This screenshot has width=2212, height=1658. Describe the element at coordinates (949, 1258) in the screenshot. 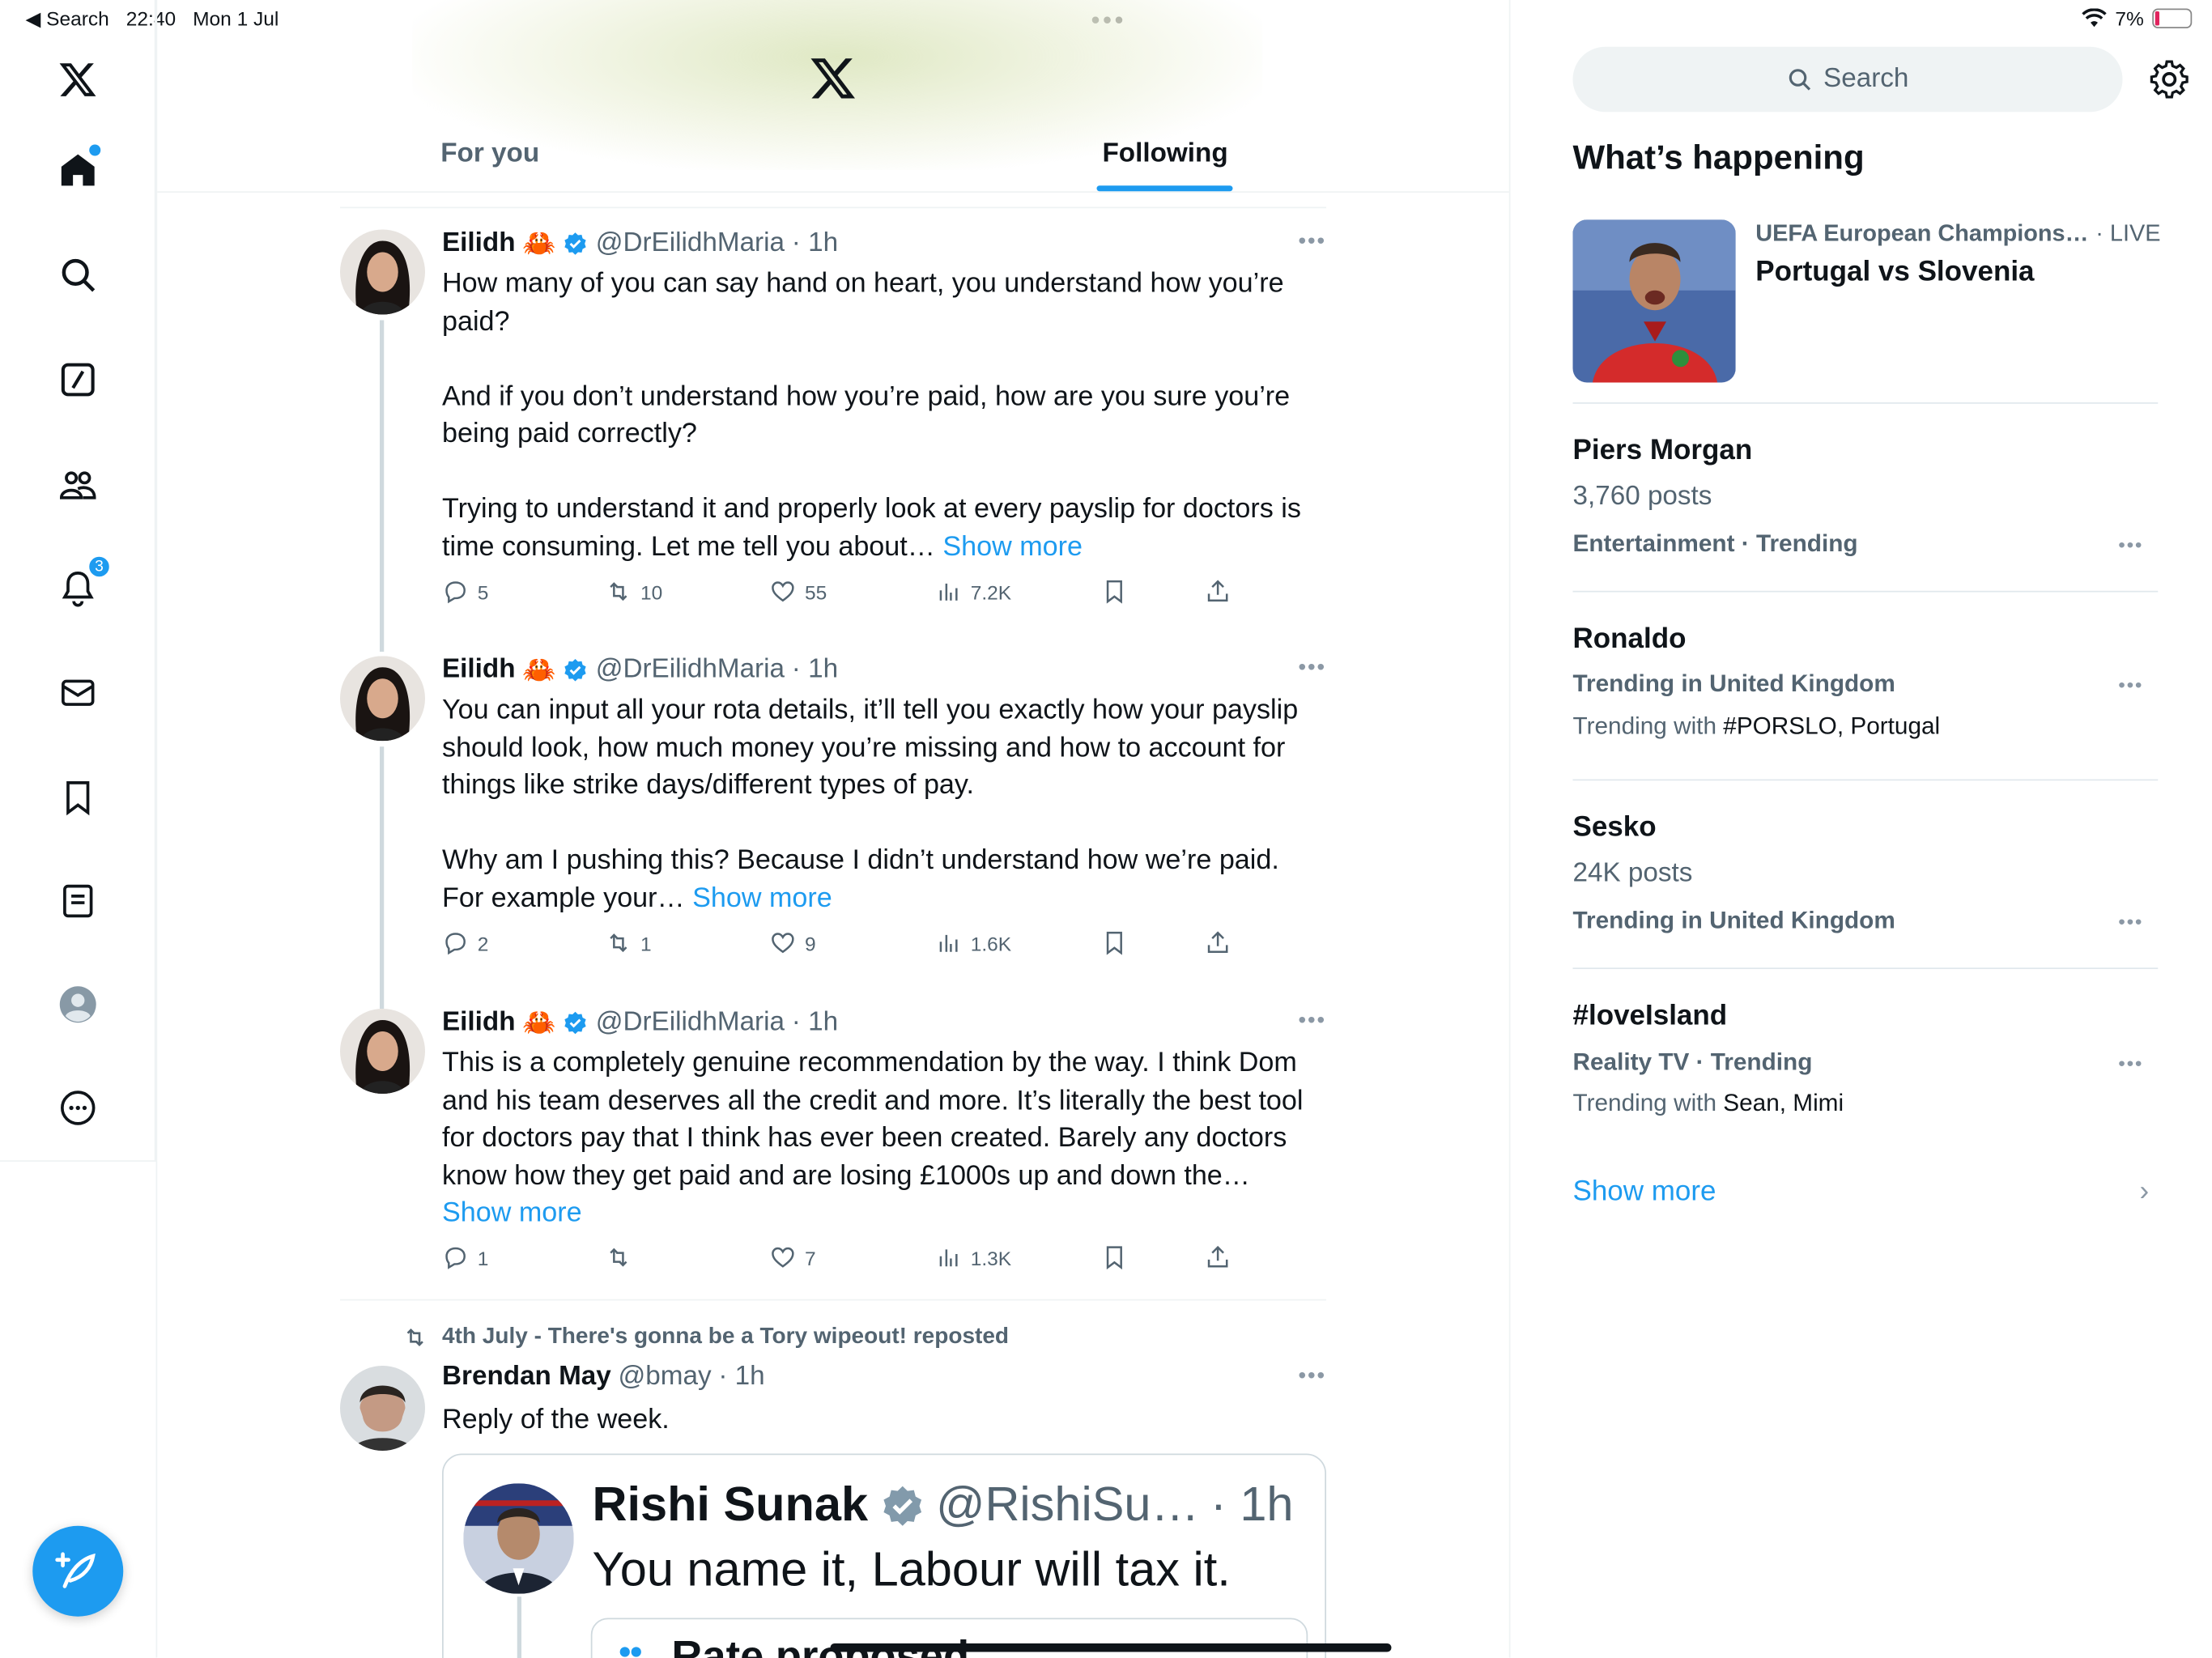

I see `views-chart-icon` at that location.